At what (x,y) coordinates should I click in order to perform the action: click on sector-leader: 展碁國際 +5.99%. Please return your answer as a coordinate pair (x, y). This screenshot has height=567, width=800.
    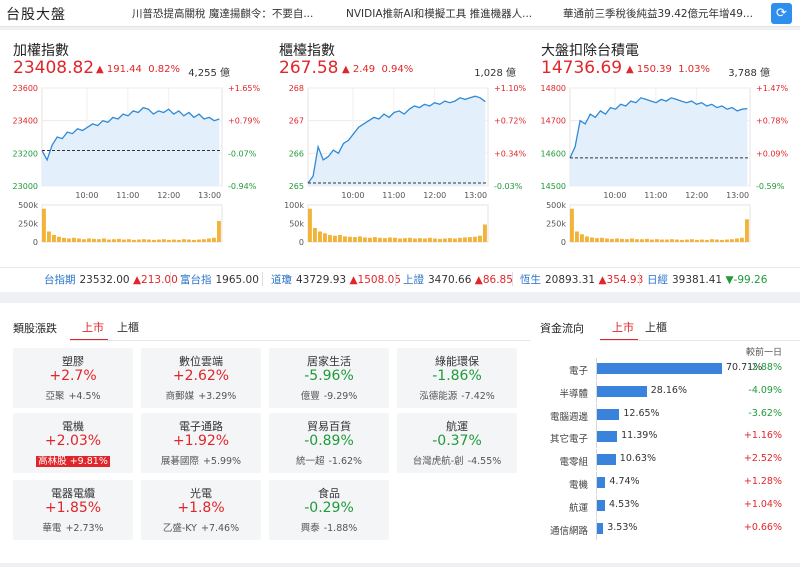
    Looking at the image, I should click on (201, 461).